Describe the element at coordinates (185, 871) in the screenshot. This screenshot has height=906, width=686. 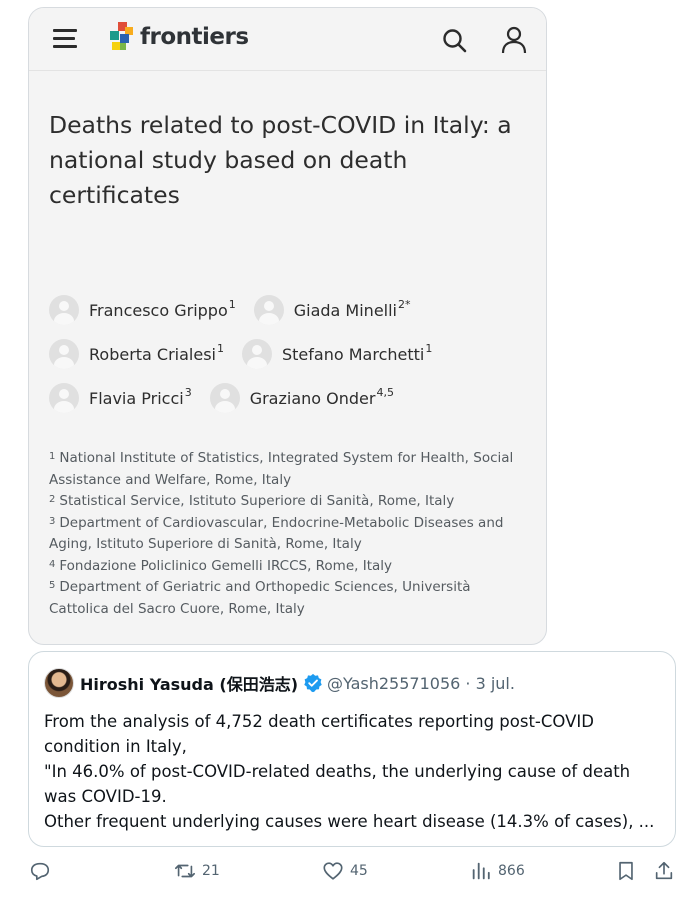
I see `retweet-icon` at that location.